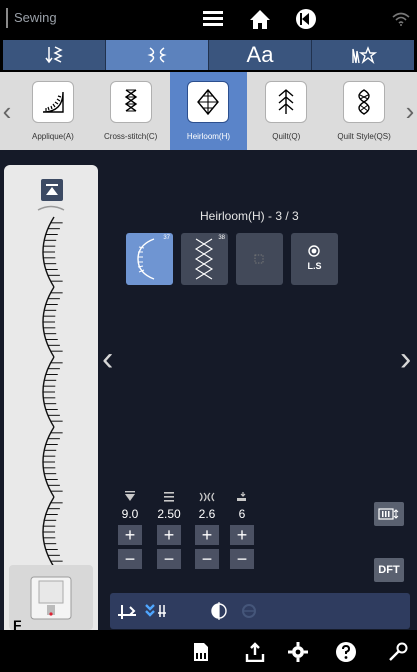 The height and width of the screenshot is (672, 417). I want to click on bottom-nav-bar, so click(208, 651).